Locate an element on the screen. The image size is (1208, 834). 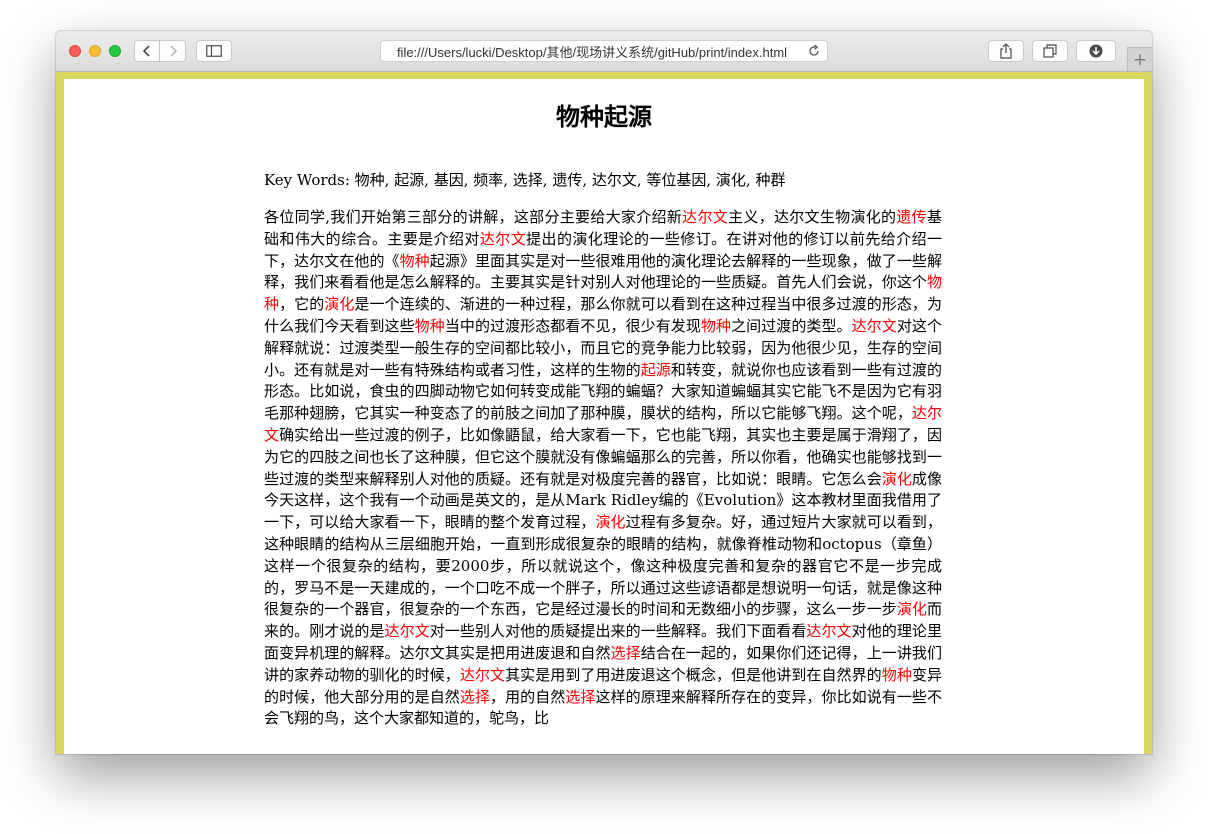
downloads-button is located at coordinates (1096, 51).